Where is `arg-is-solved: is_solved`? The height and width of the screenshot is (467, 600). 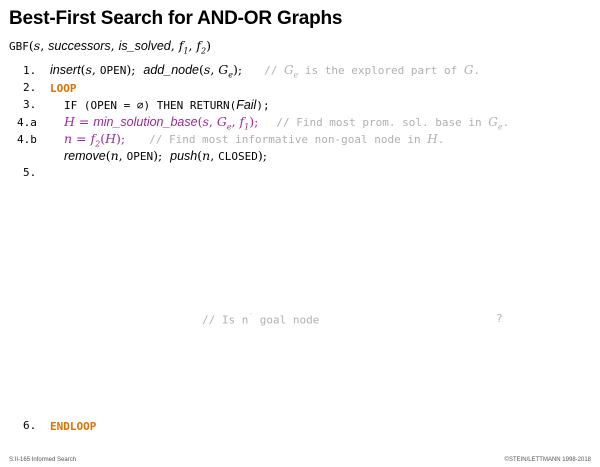 arg-is-solved: is_solved is located at coordinates (144, 46).